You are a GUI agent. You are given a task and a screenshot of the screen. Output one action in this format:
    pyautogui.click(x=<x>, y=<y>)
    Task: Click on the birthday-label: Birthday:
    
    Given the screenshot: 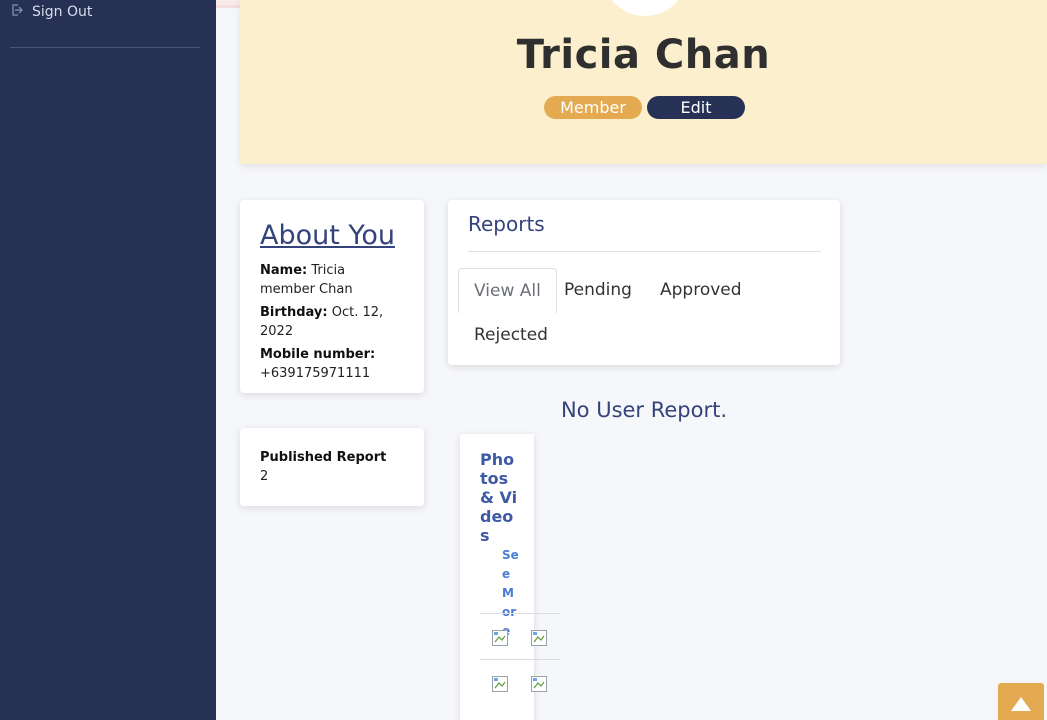 What is the action you would take?
    pyautogui.click(x=294, y=312)
    